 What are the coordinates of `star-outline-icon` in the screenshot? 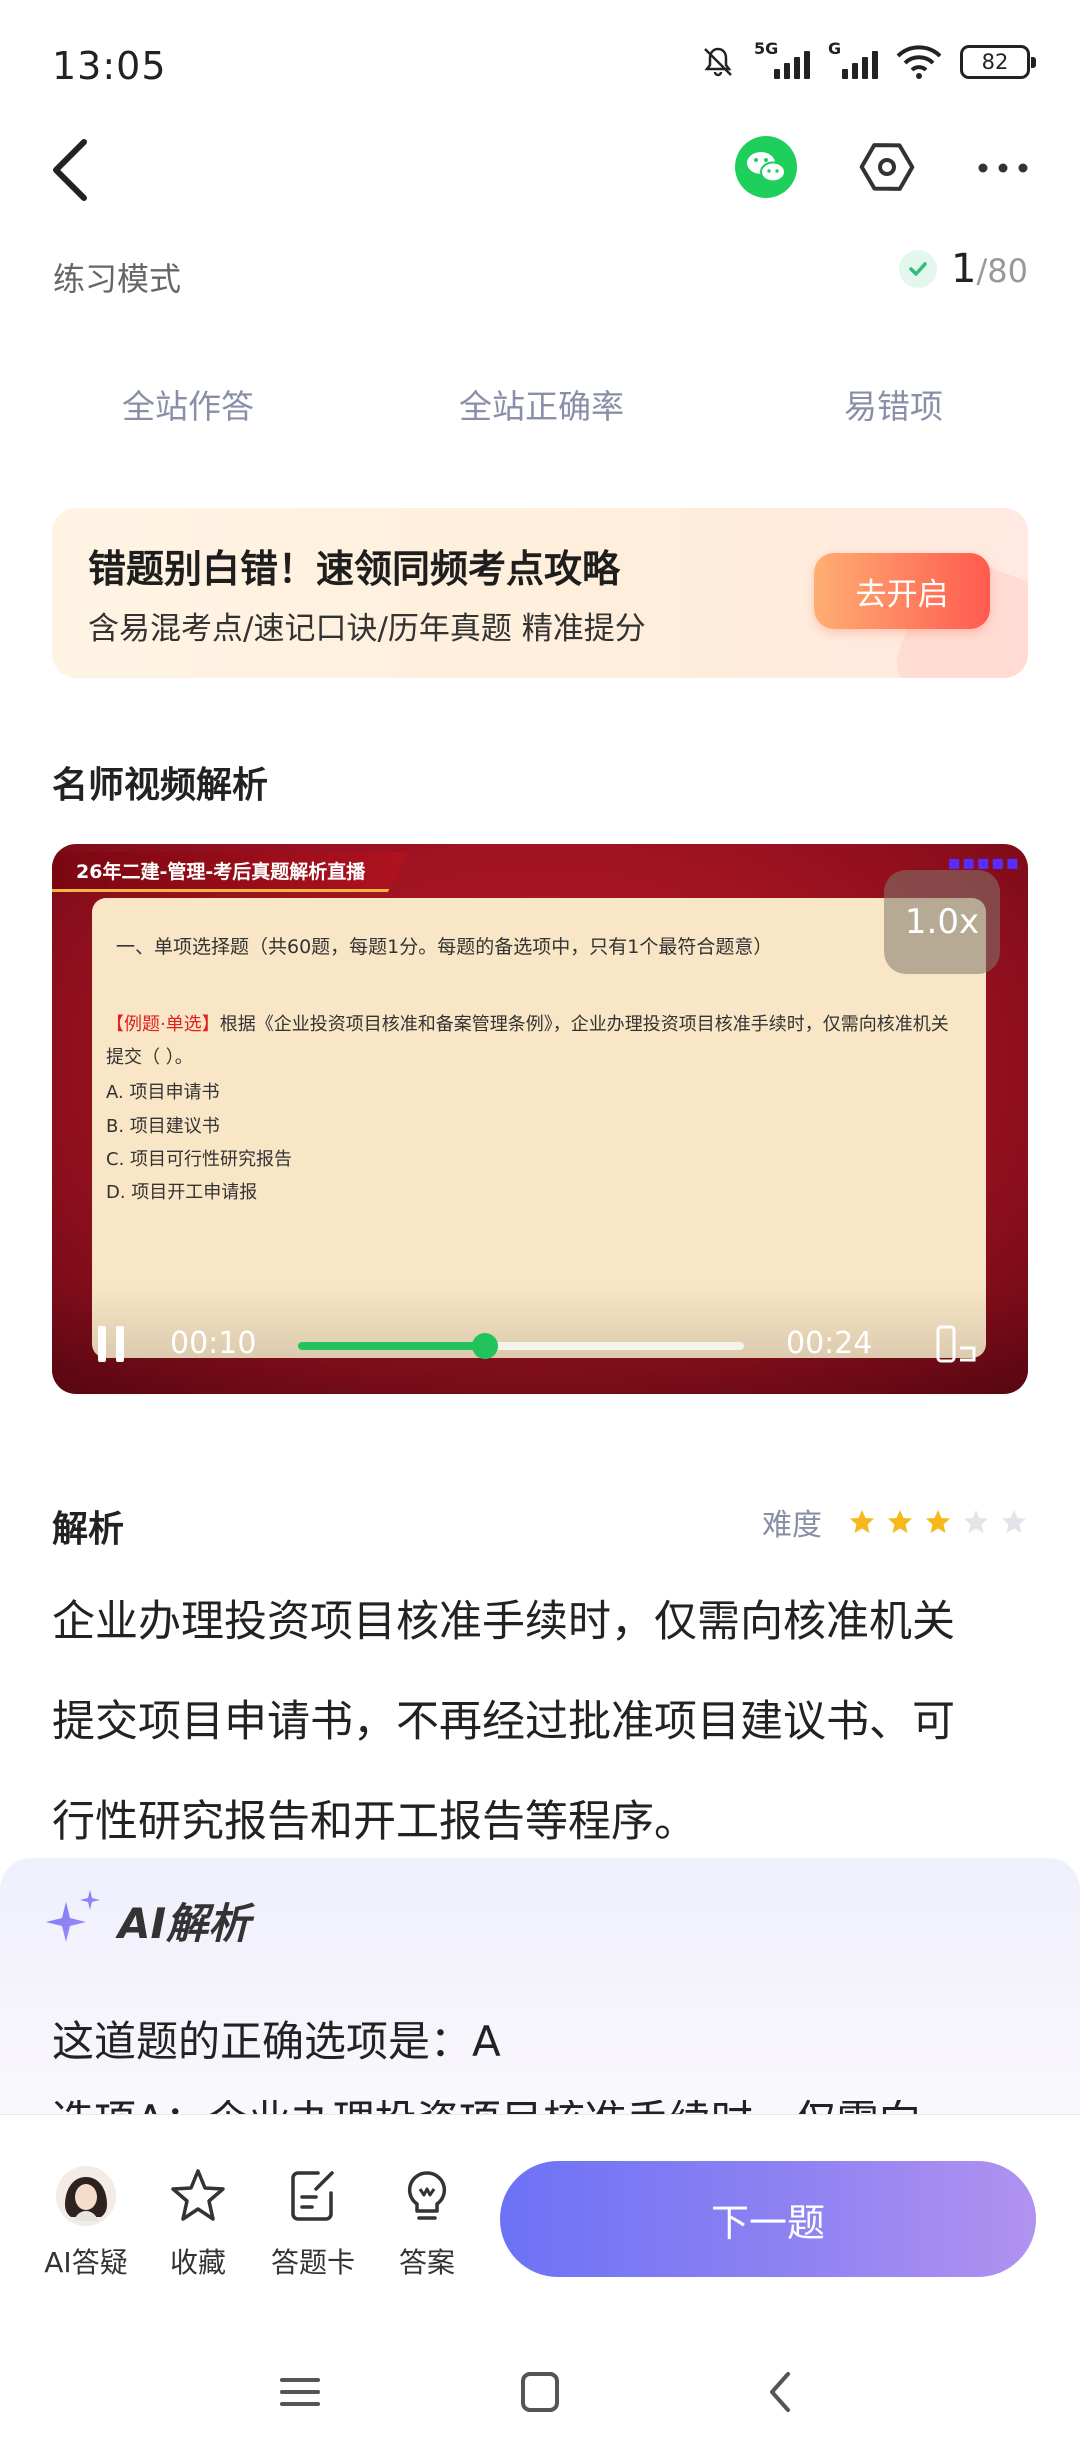 It's located at (198, 2195).